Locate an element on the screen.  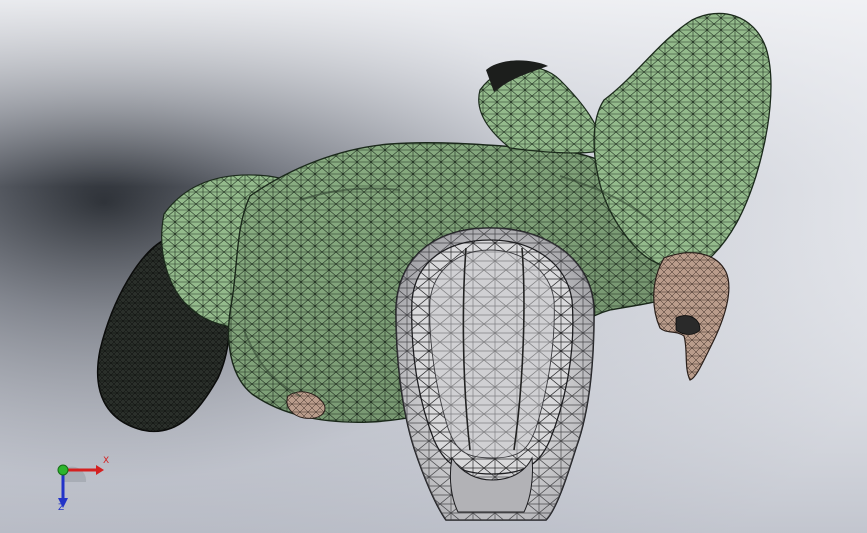
z-axis-label: Z is located at coordinates (61, 508).